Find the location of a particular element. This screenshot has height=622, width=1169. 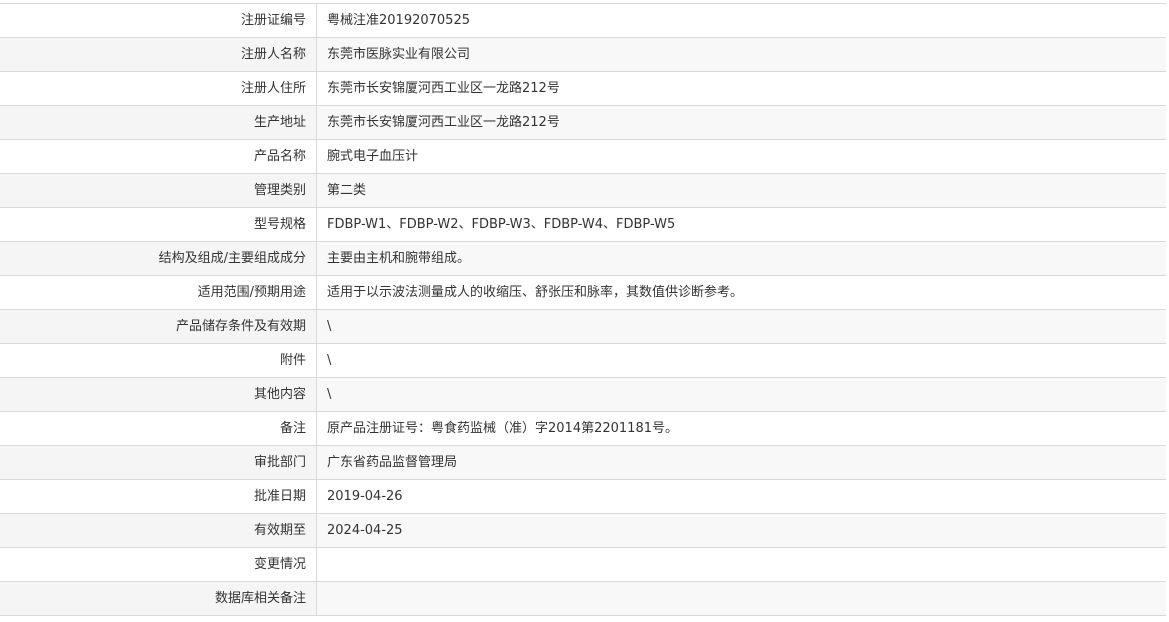

row-change-history: 变更情况 is located at coordinates (583, 565).